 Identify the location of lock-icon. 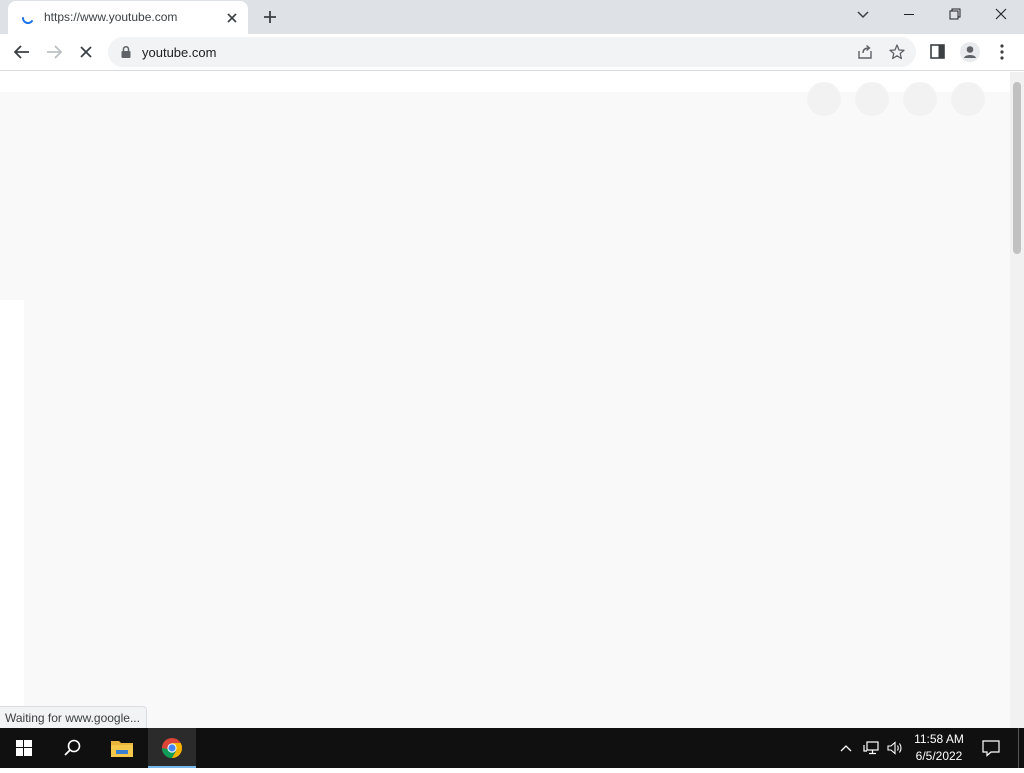
(126, 52).